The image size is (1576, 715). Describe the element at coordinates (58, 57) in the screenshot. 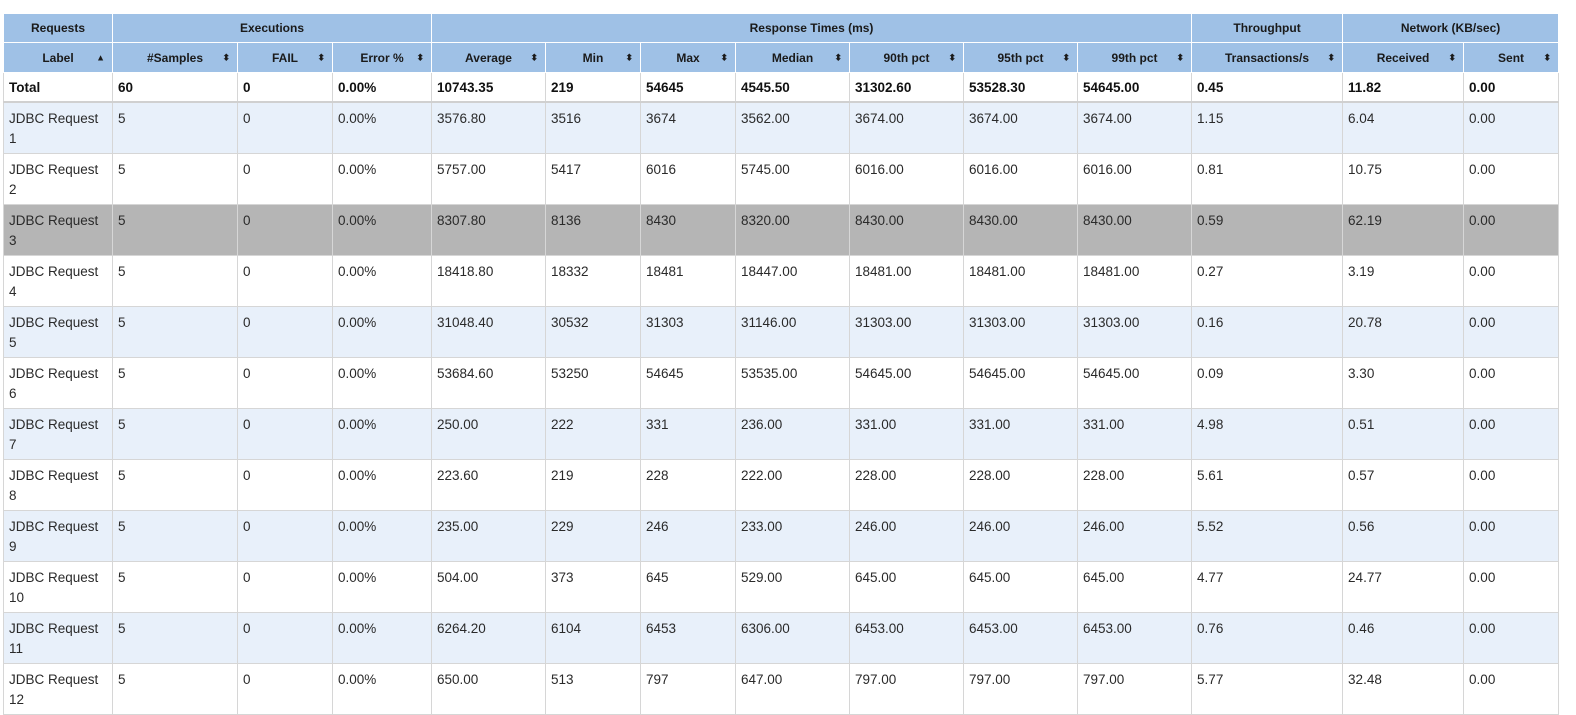

I see `column-header: Label ▲` at that location.